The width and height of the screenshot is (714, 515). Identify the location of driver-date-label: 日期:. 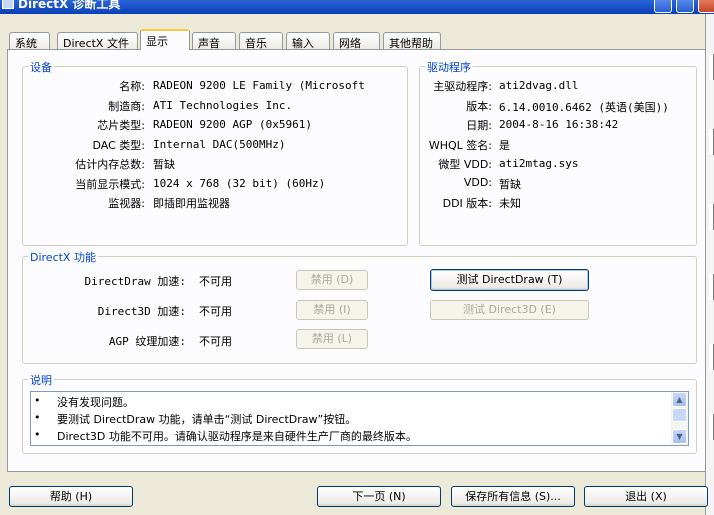
(479, 125).